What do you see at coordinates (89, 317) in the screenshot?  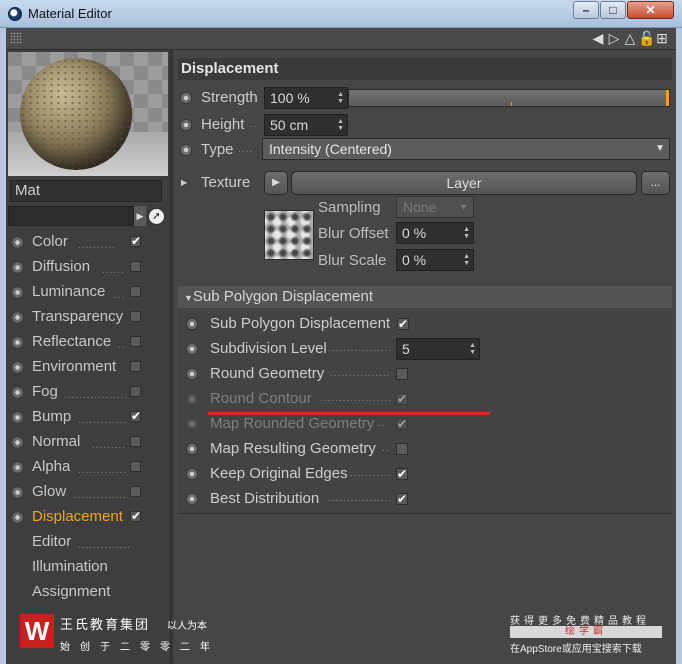 I see `channel-transparency: Transparency` at bounding box center [89, 317].